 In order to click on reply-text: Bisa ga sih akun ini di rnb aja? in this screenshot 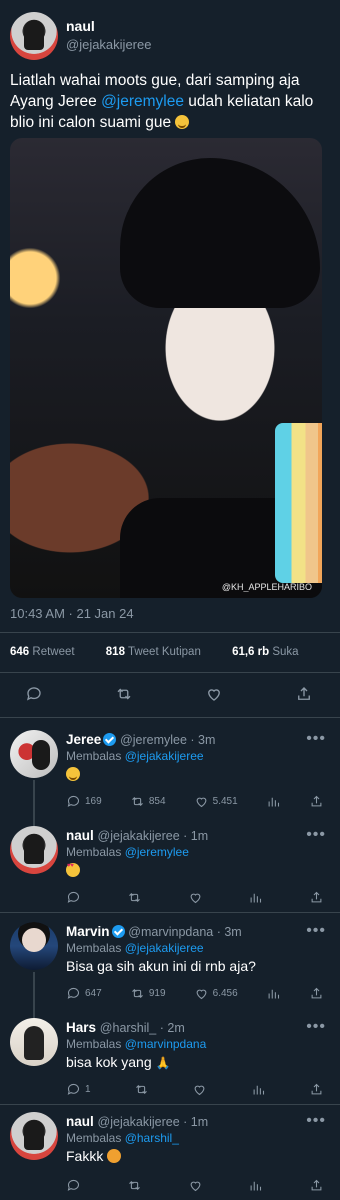, I will do `click(161, 966)`.